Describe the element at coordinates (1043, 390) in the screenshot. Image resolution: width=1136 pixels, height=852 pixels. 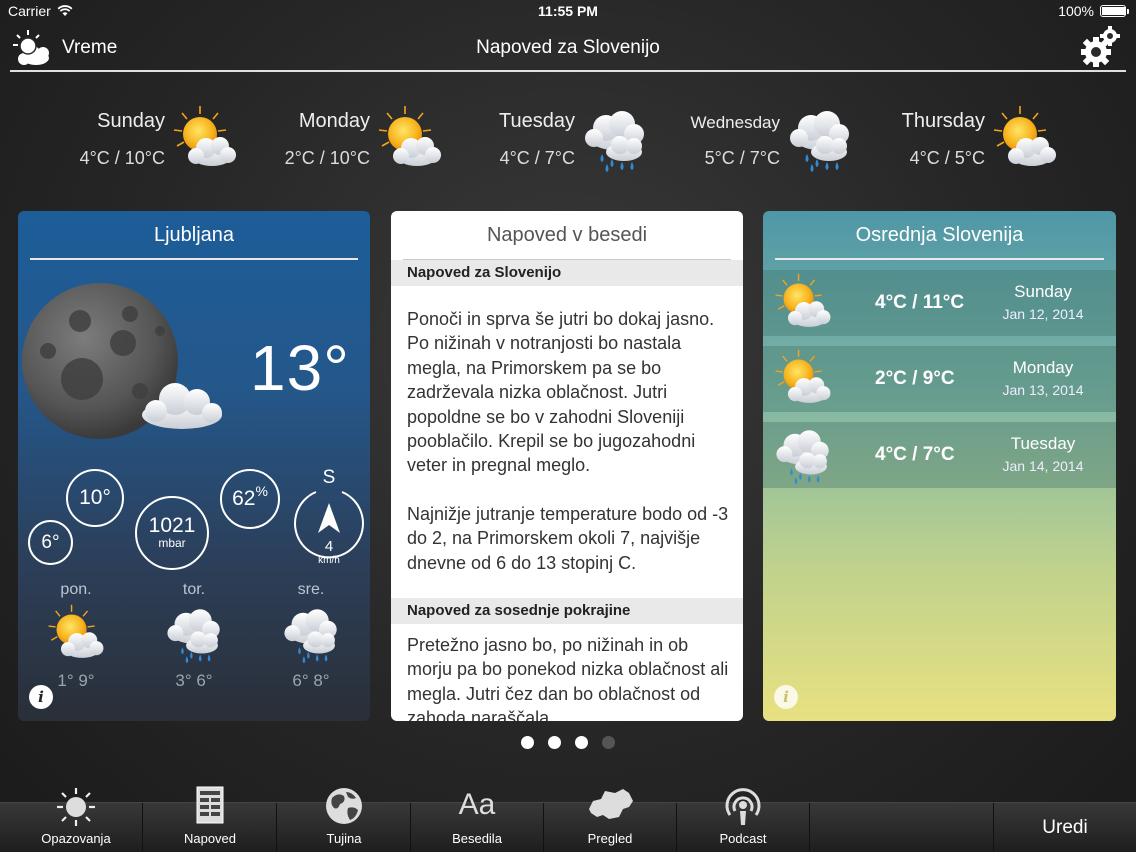
I see `row-date: Jan 13, 2014` at that location.